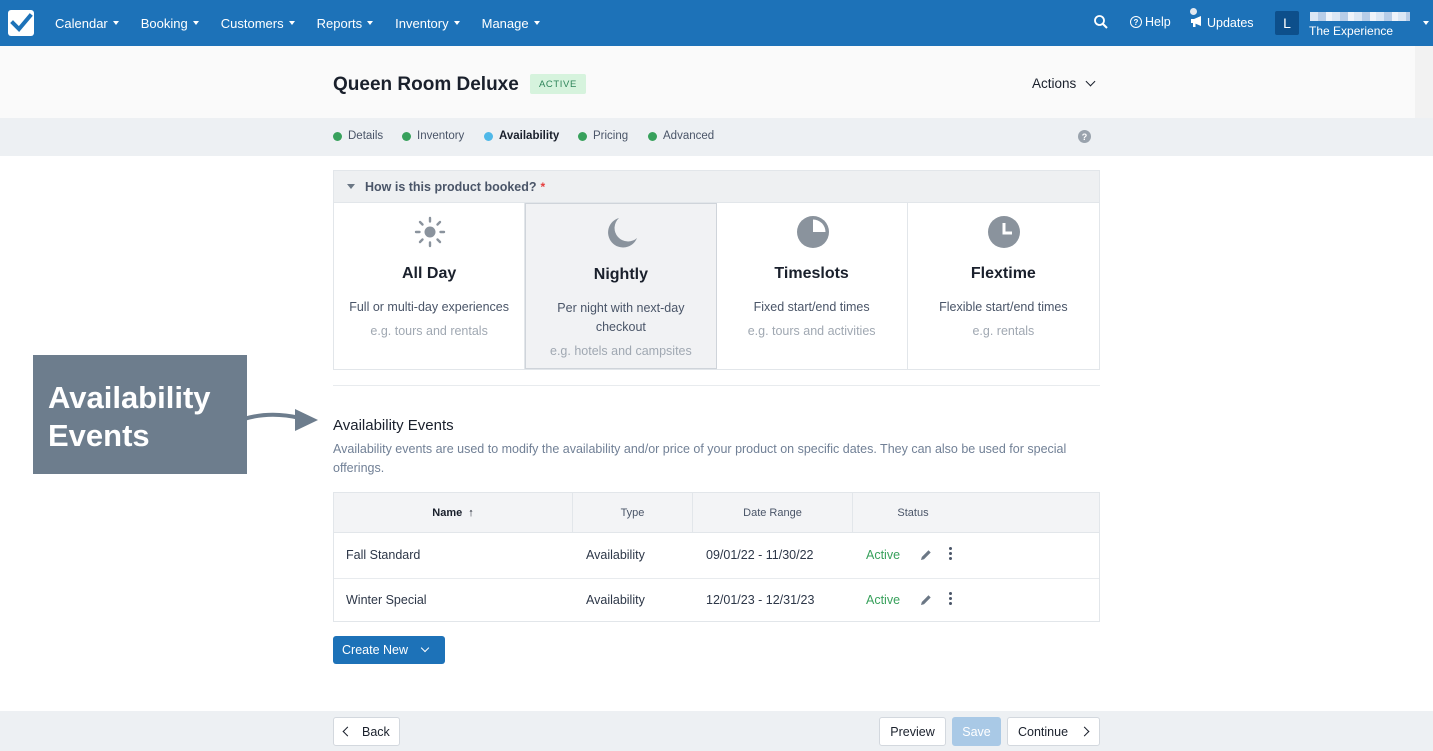  I want to click on section-title: Availability Events, so click(393, 425).